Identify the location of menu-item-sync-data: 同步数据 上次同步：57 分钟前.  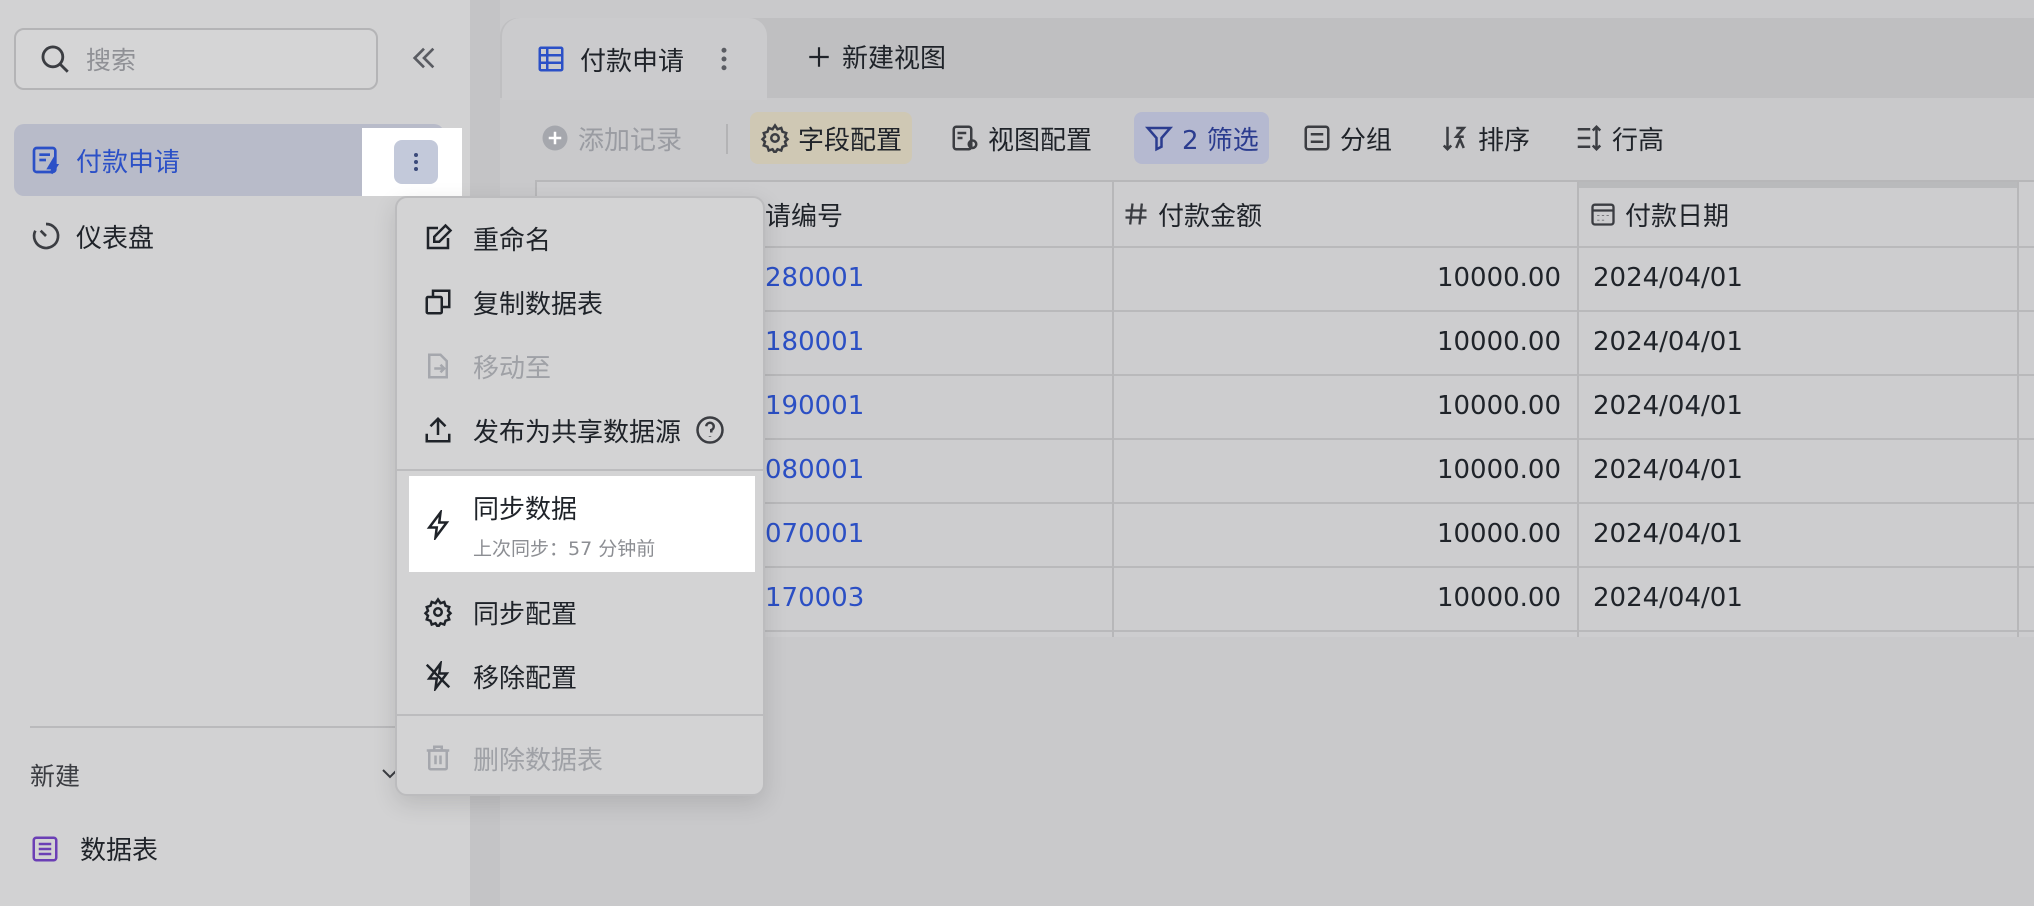
(580, 525).